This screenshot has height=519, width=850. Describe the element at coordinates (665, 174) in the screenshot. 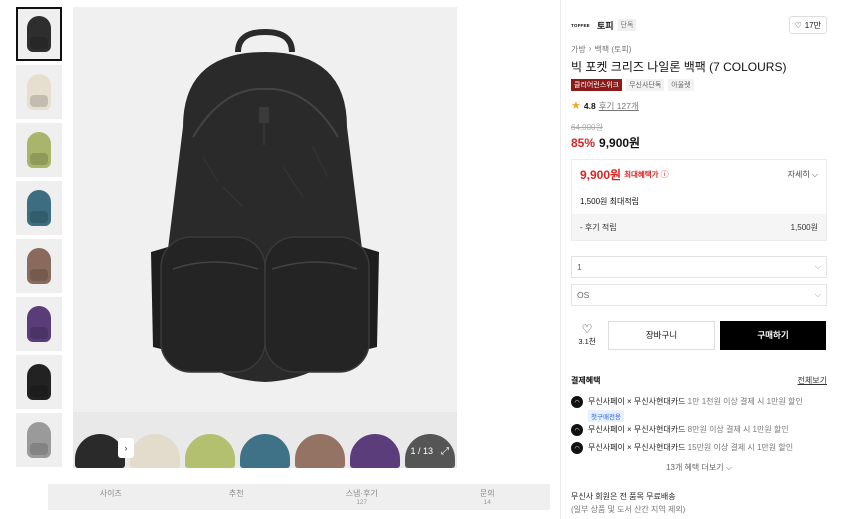

I see `info-icon: ⓘ` at that location.